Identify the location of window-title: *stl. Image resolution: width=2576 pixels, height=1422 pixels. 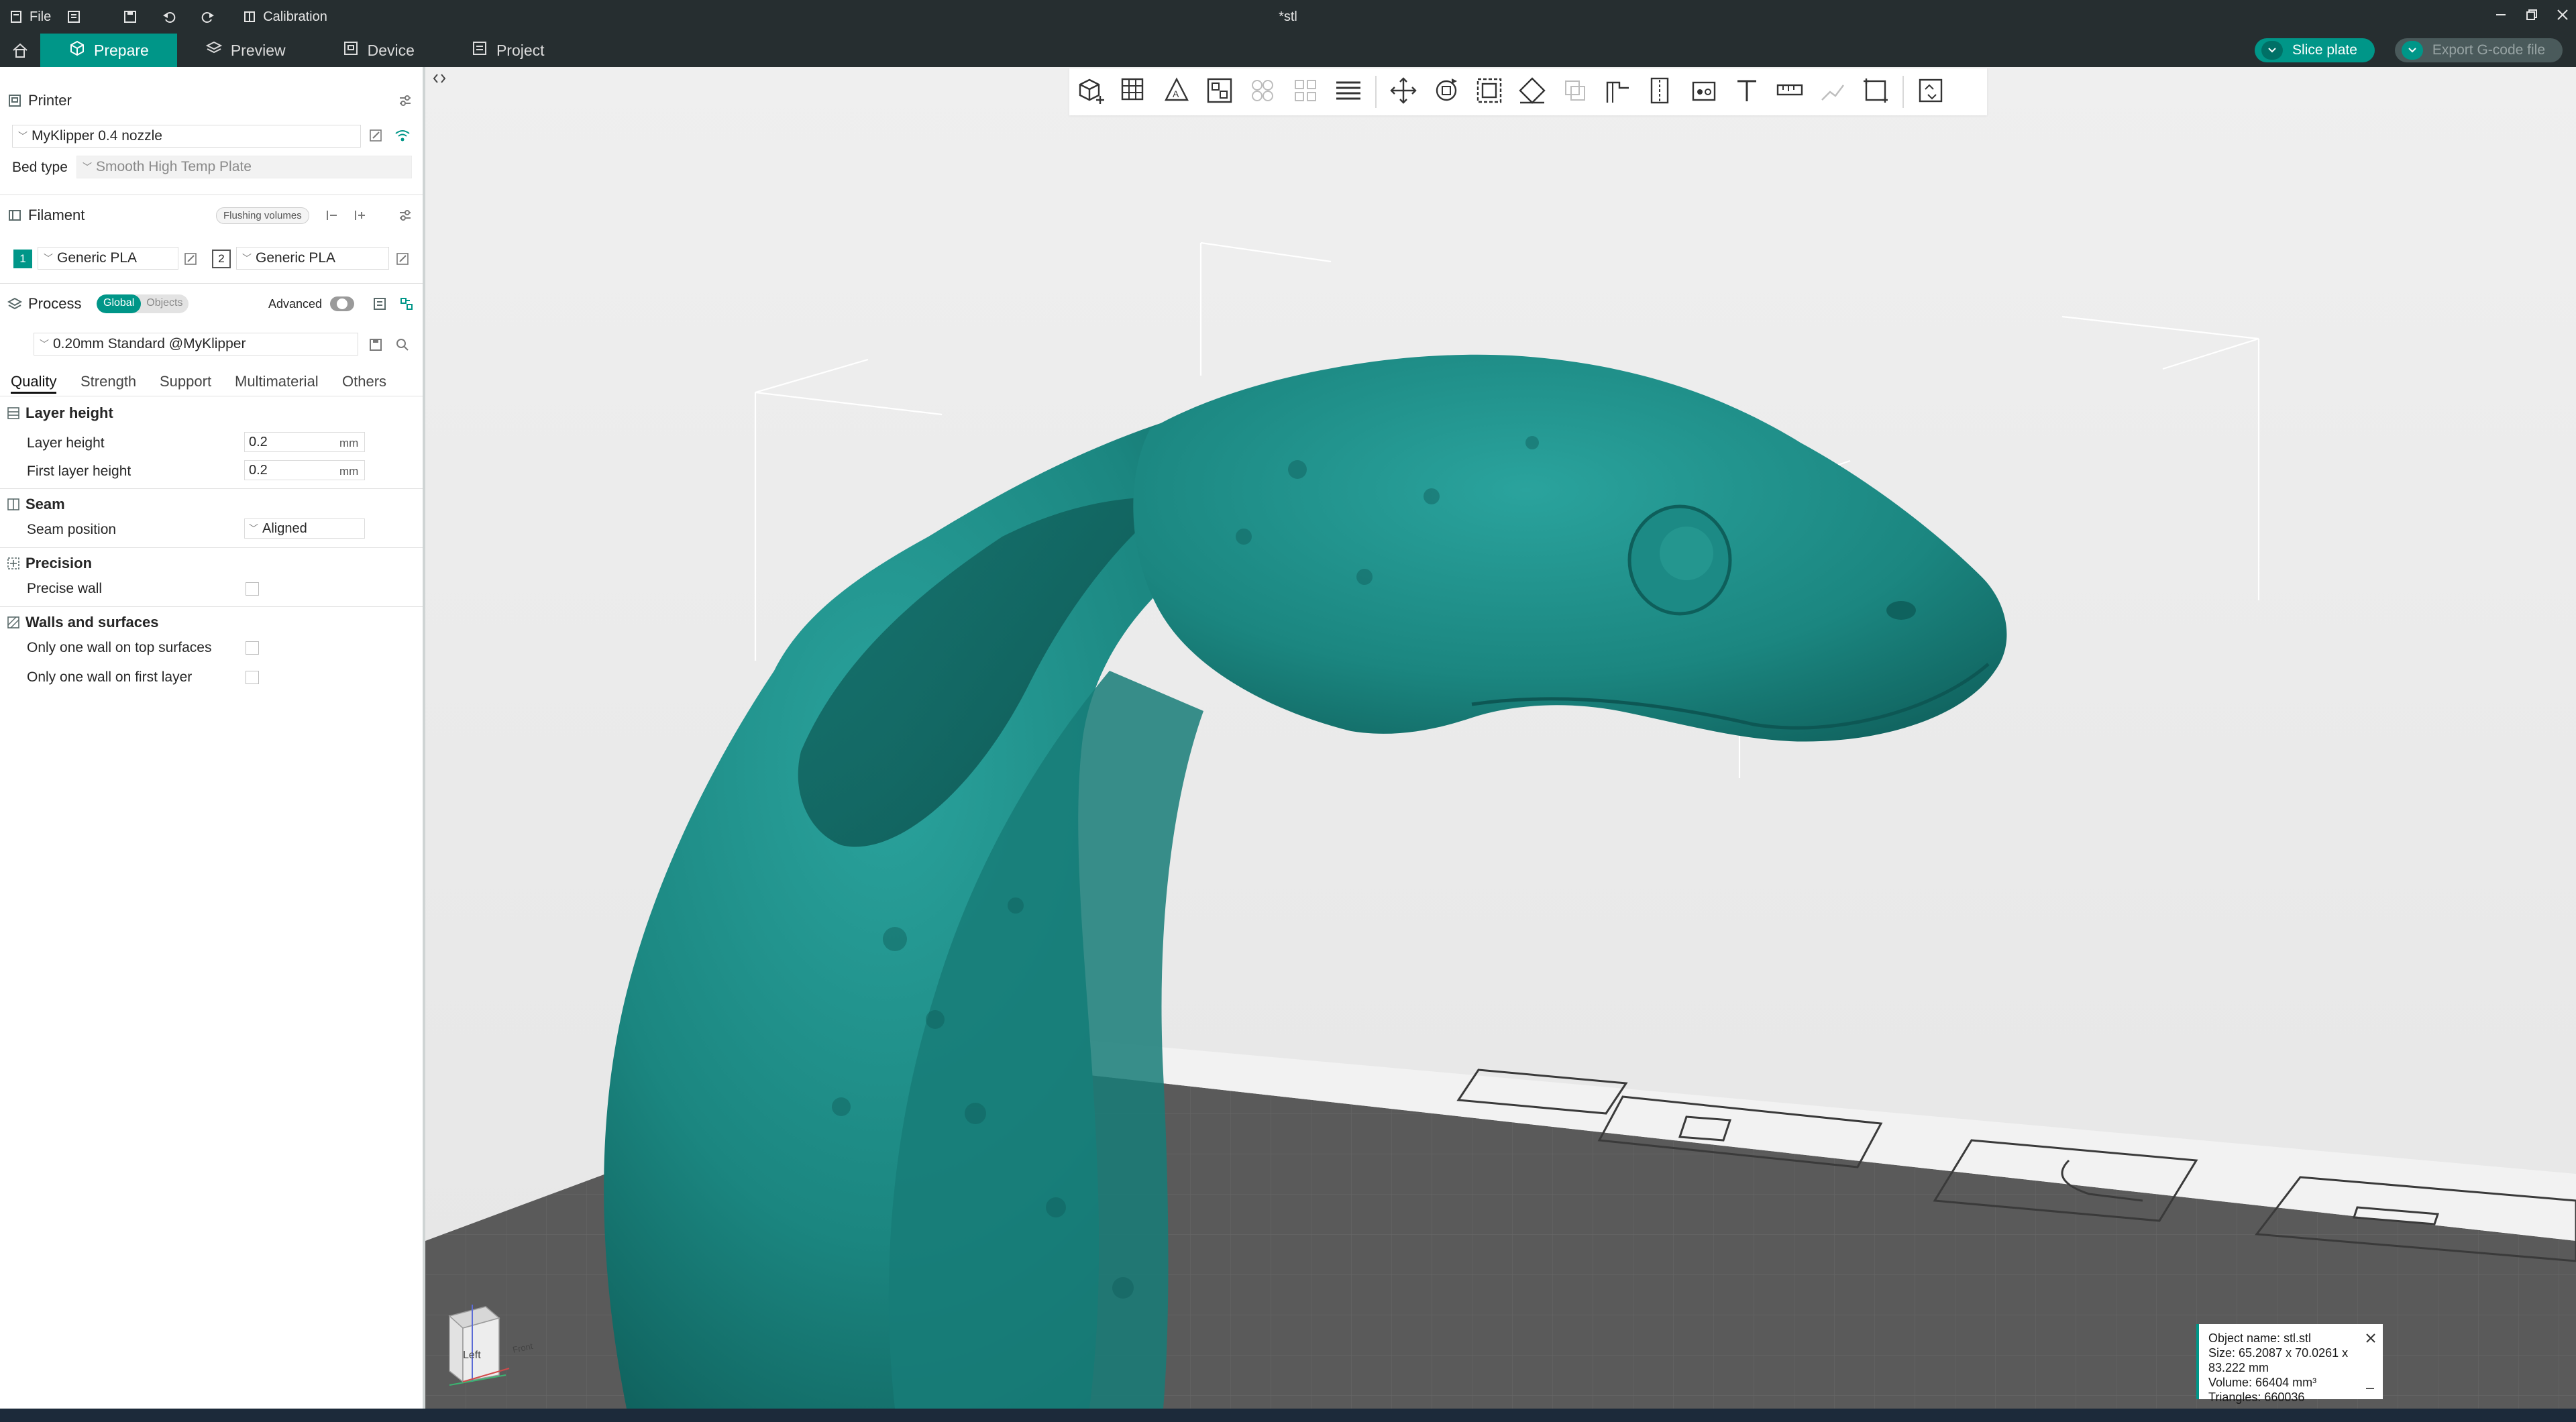
(1288, 17).